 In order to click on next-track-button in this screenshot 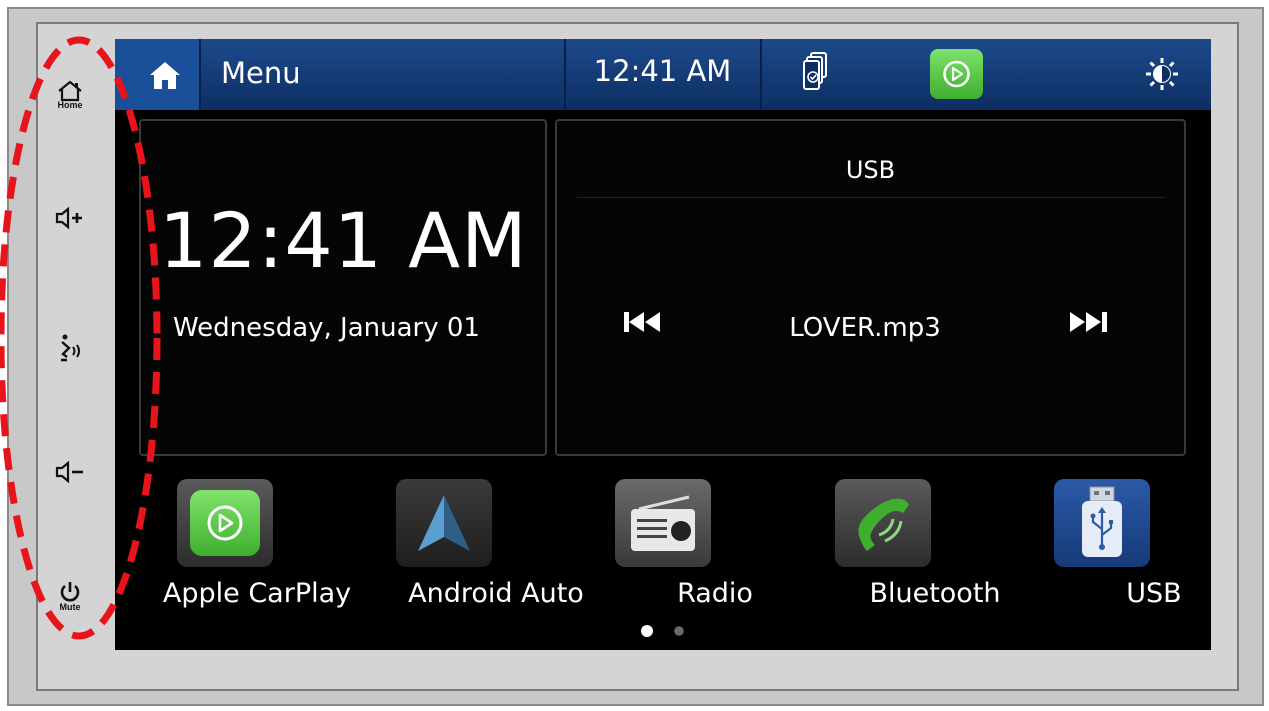, I will do `click(1088, 324)`.